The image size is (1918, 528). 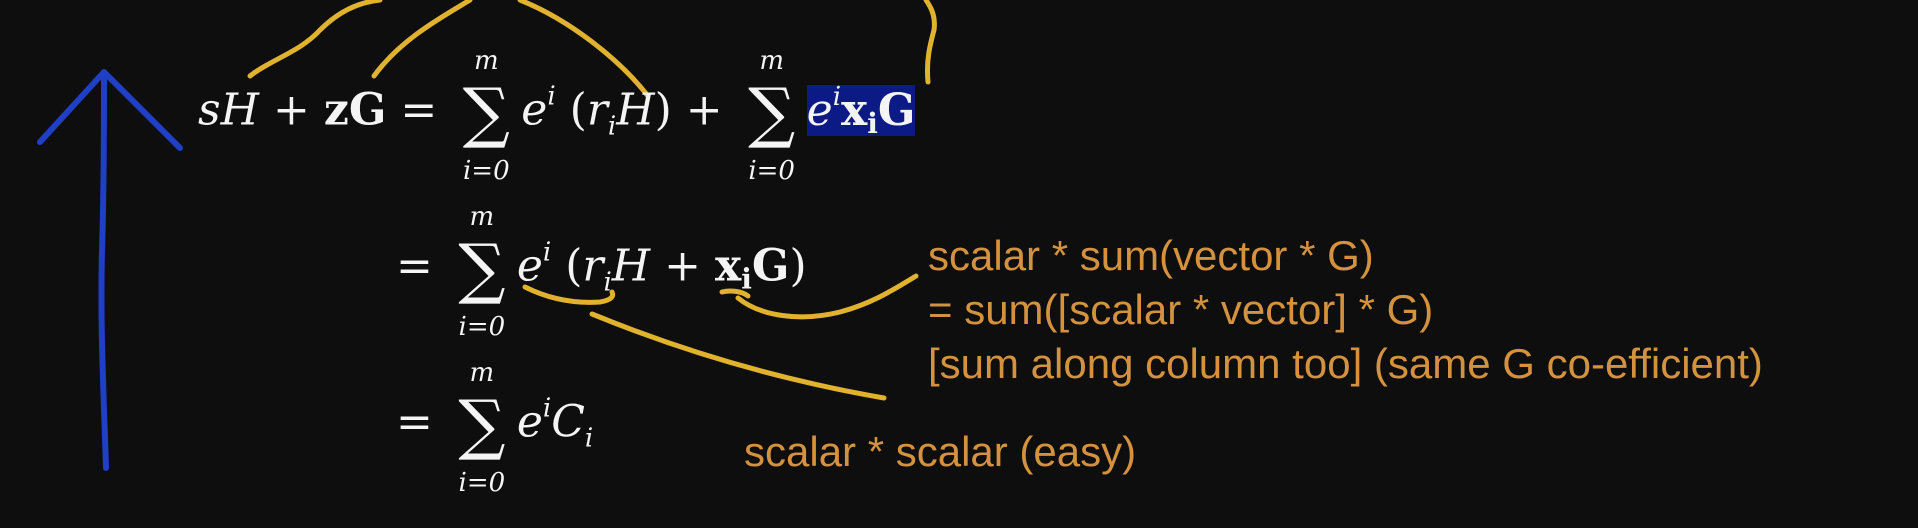 I want to click on equation-line-1: sH + zG = m ∑ i=0 ei (riH) + m ∑ i=0 eixiG, so click(x=557, y=116).